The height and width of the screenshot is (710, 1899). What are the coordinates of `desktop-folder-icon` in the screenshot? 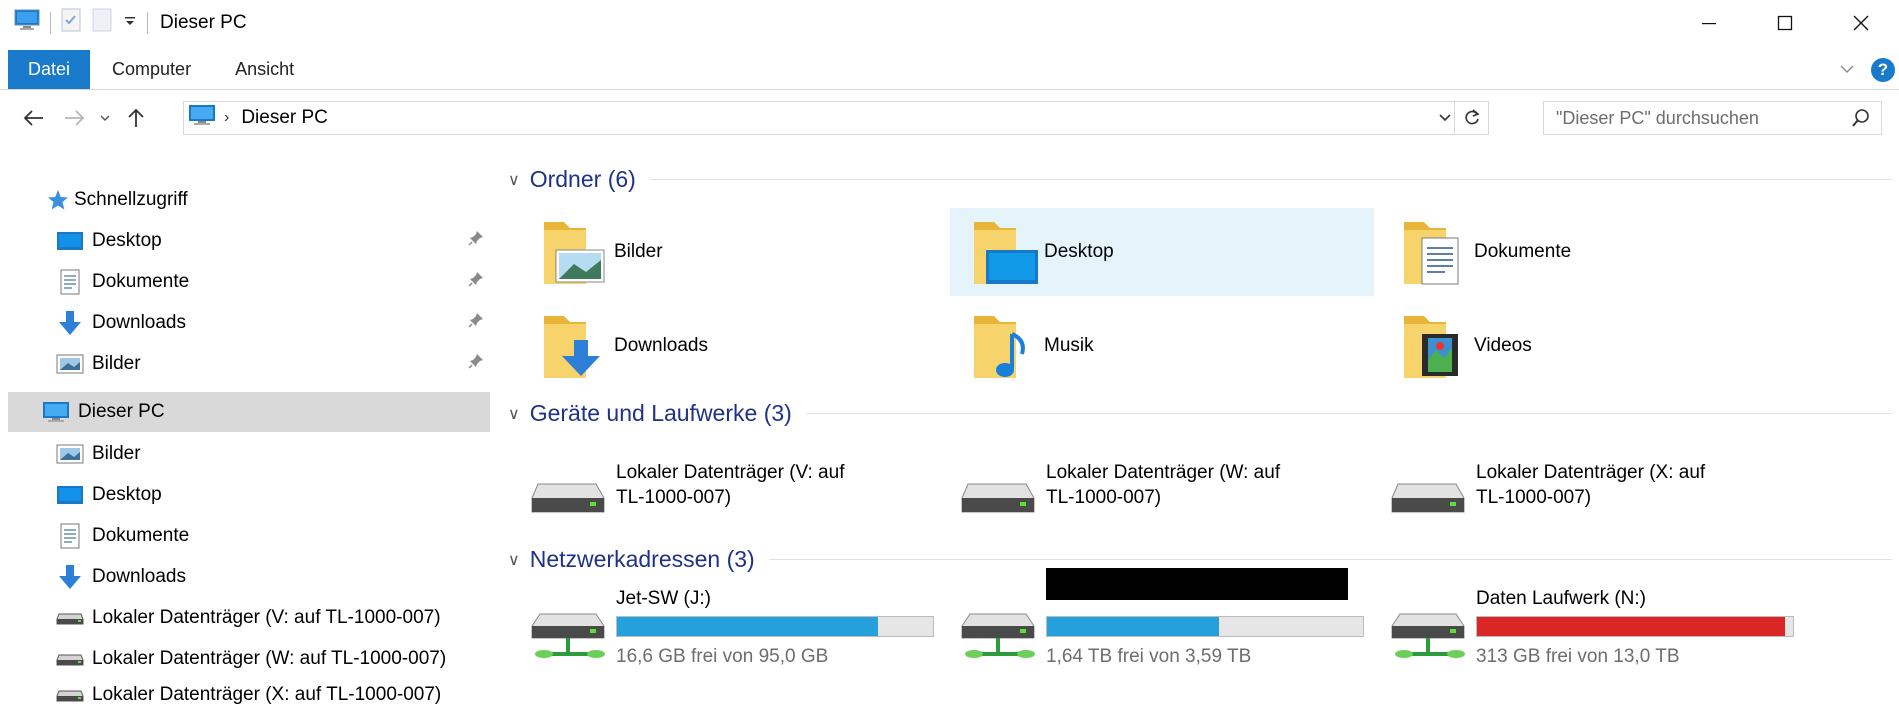 It's located at (1005, 252).